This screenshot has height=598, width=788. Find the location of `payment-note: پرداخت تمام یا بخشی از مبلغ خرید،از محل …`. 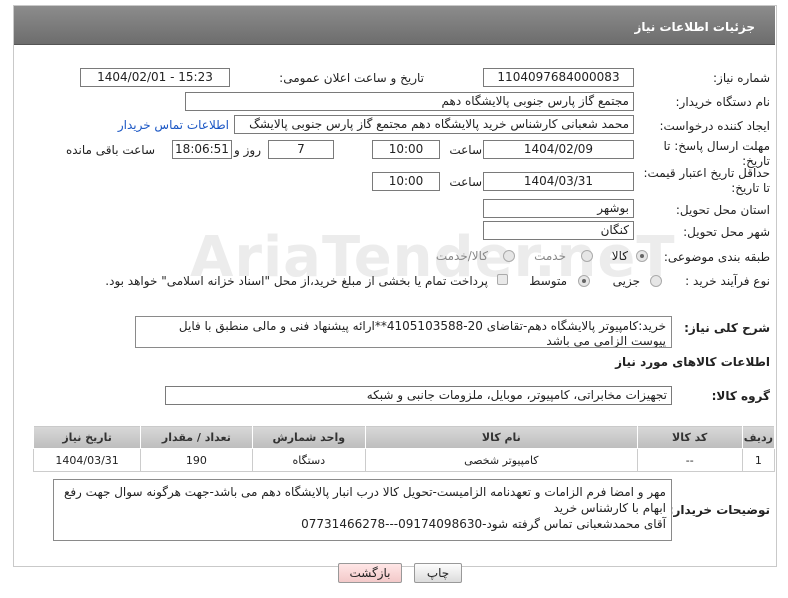

payment-note: پرداخت تمام یا بخشی از مبلغ خرید،از محل … is located at coordinates (296, 281).